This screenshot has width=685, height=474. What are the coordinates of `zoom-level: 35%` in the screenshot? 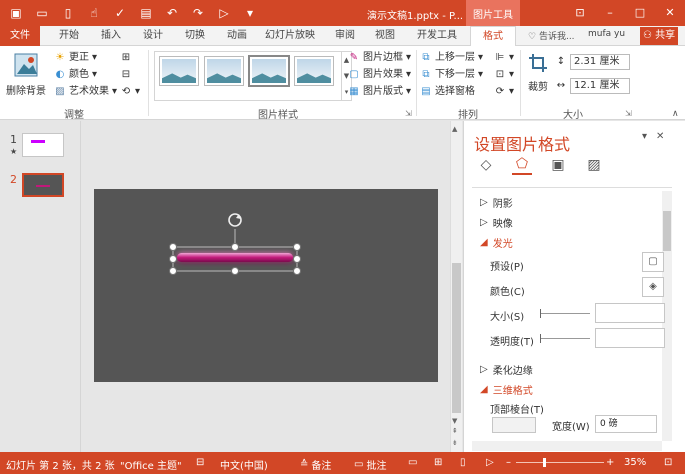 It's located at (635, 462).